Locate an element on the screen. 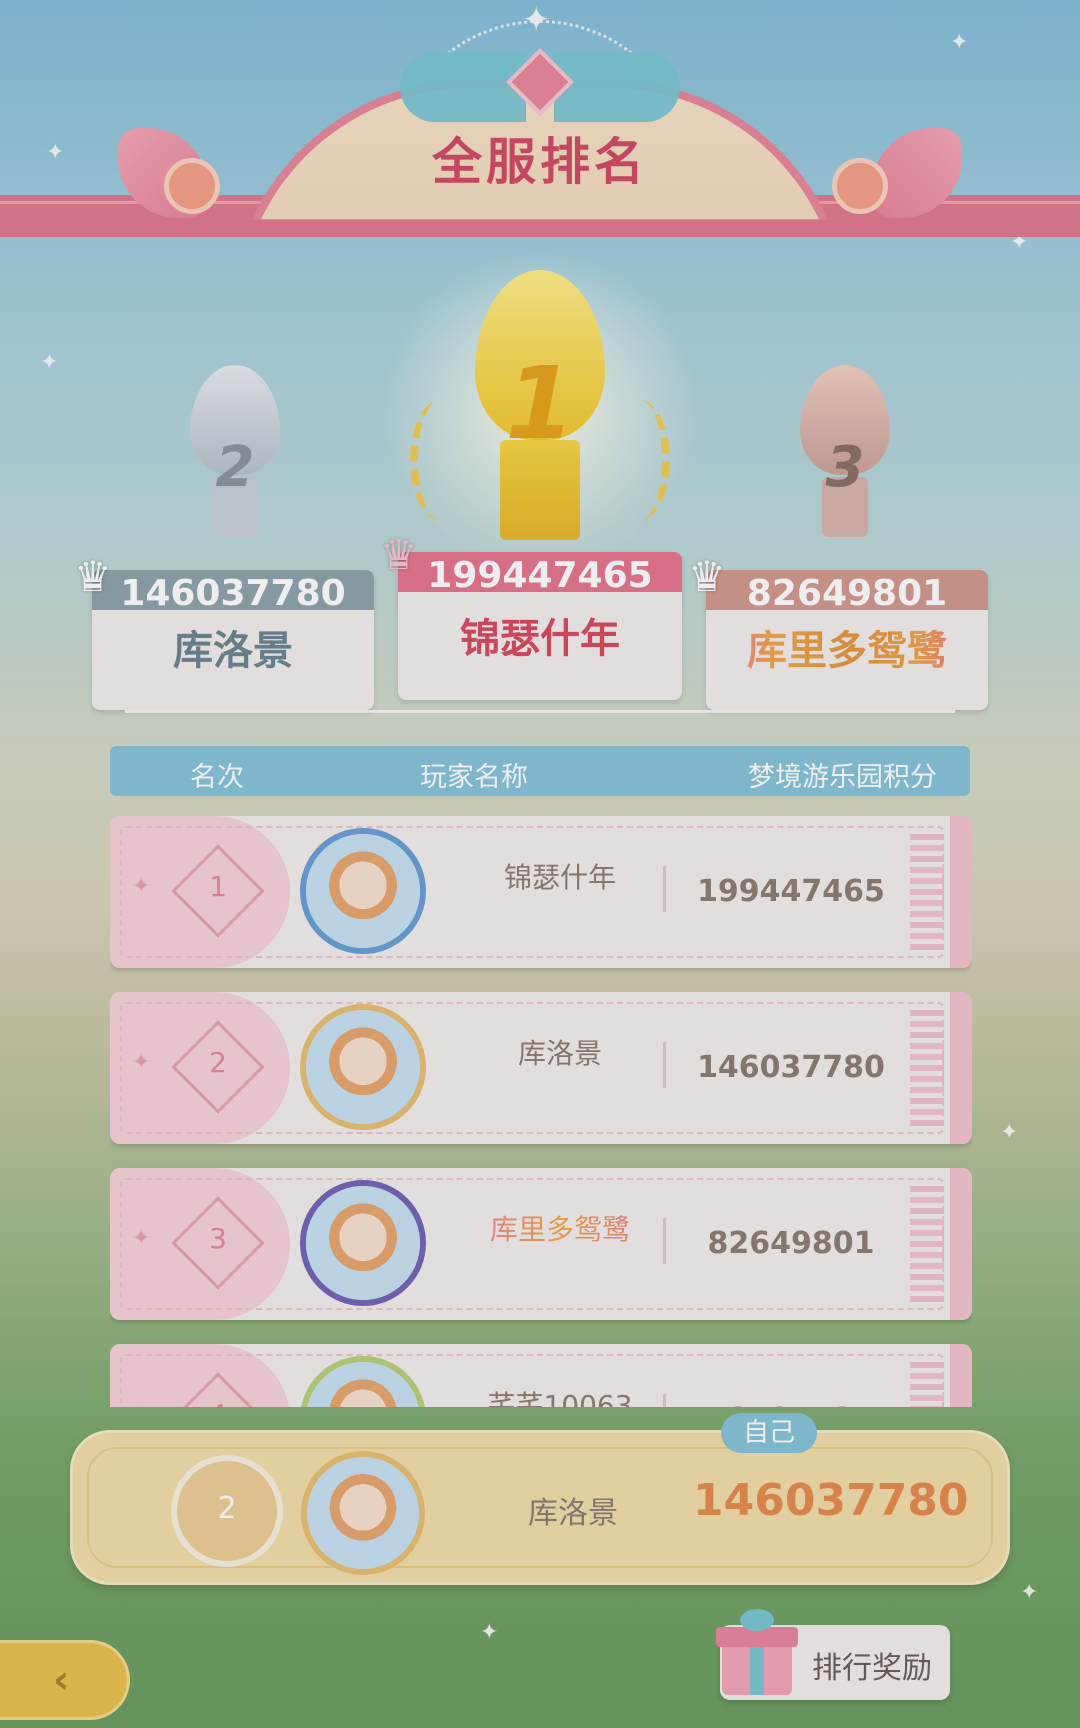 Image resolution: width=1080 pixels, height=1728 pixels. table-row: ✦ 4 芊芊10063 42424424 is located at coordinates (541, 1375).